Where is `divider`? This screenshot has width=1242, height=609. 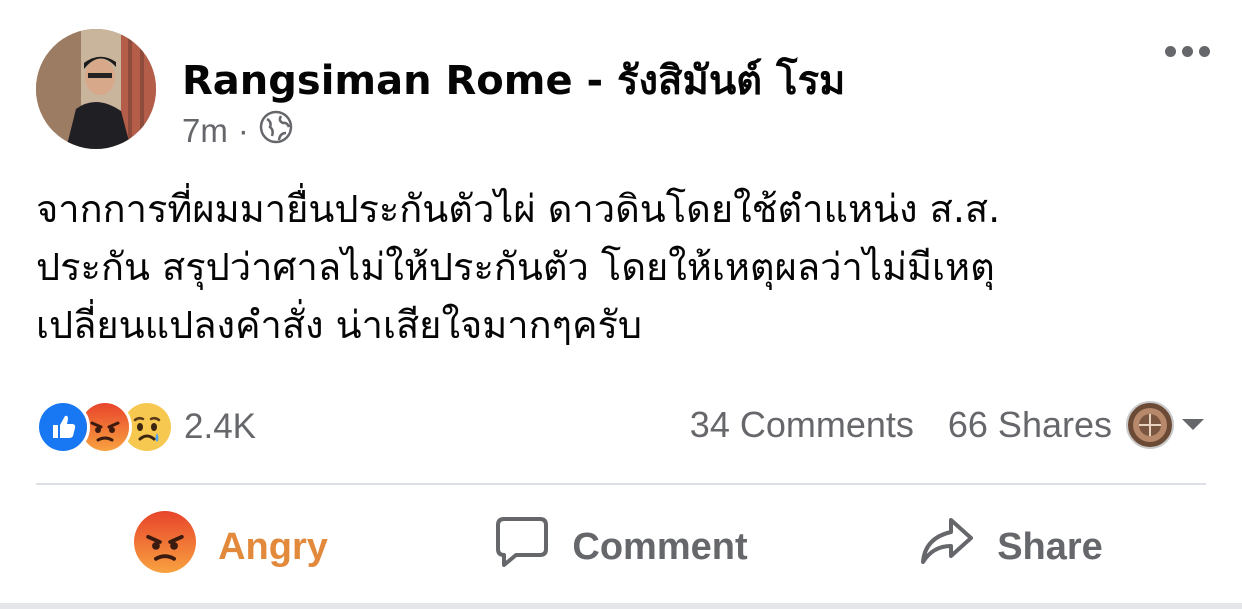
divider is located at coordinates (621, 484).